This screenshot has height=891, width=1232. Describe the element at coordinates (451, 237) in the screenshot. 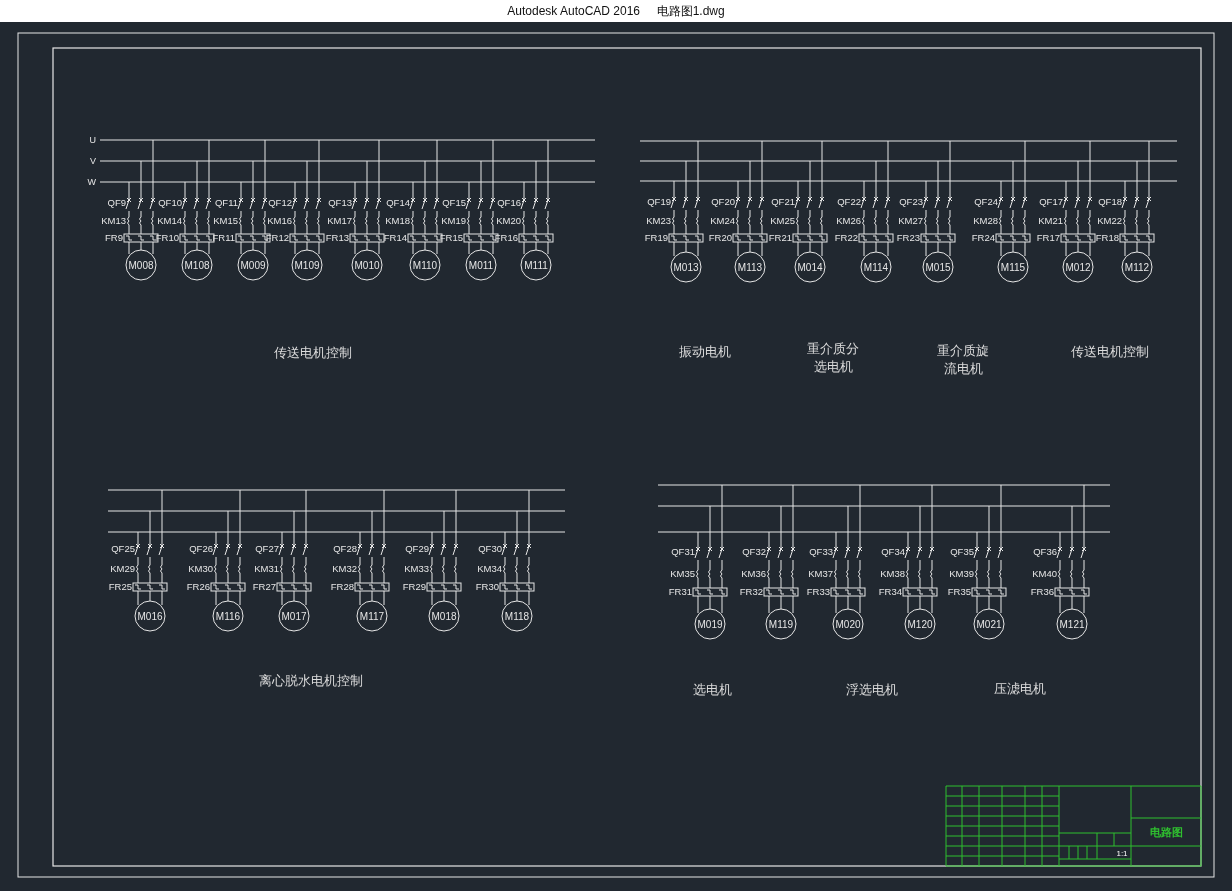

I see `relay-label: FR15` at that location.